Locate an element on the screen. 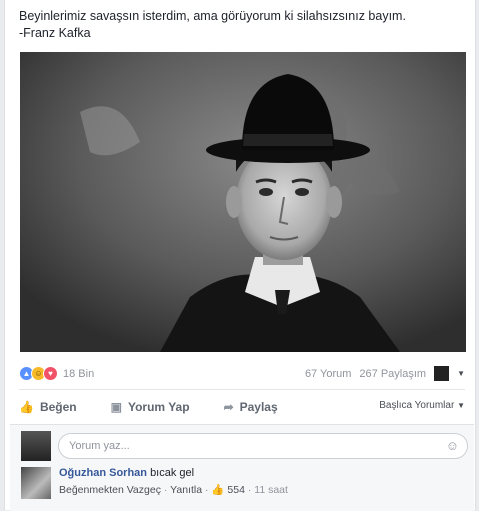 The width and height of the screenshot is (479, 511). comment-order-label: Başlıca Yorumlar is located at coordinates (417, 405).